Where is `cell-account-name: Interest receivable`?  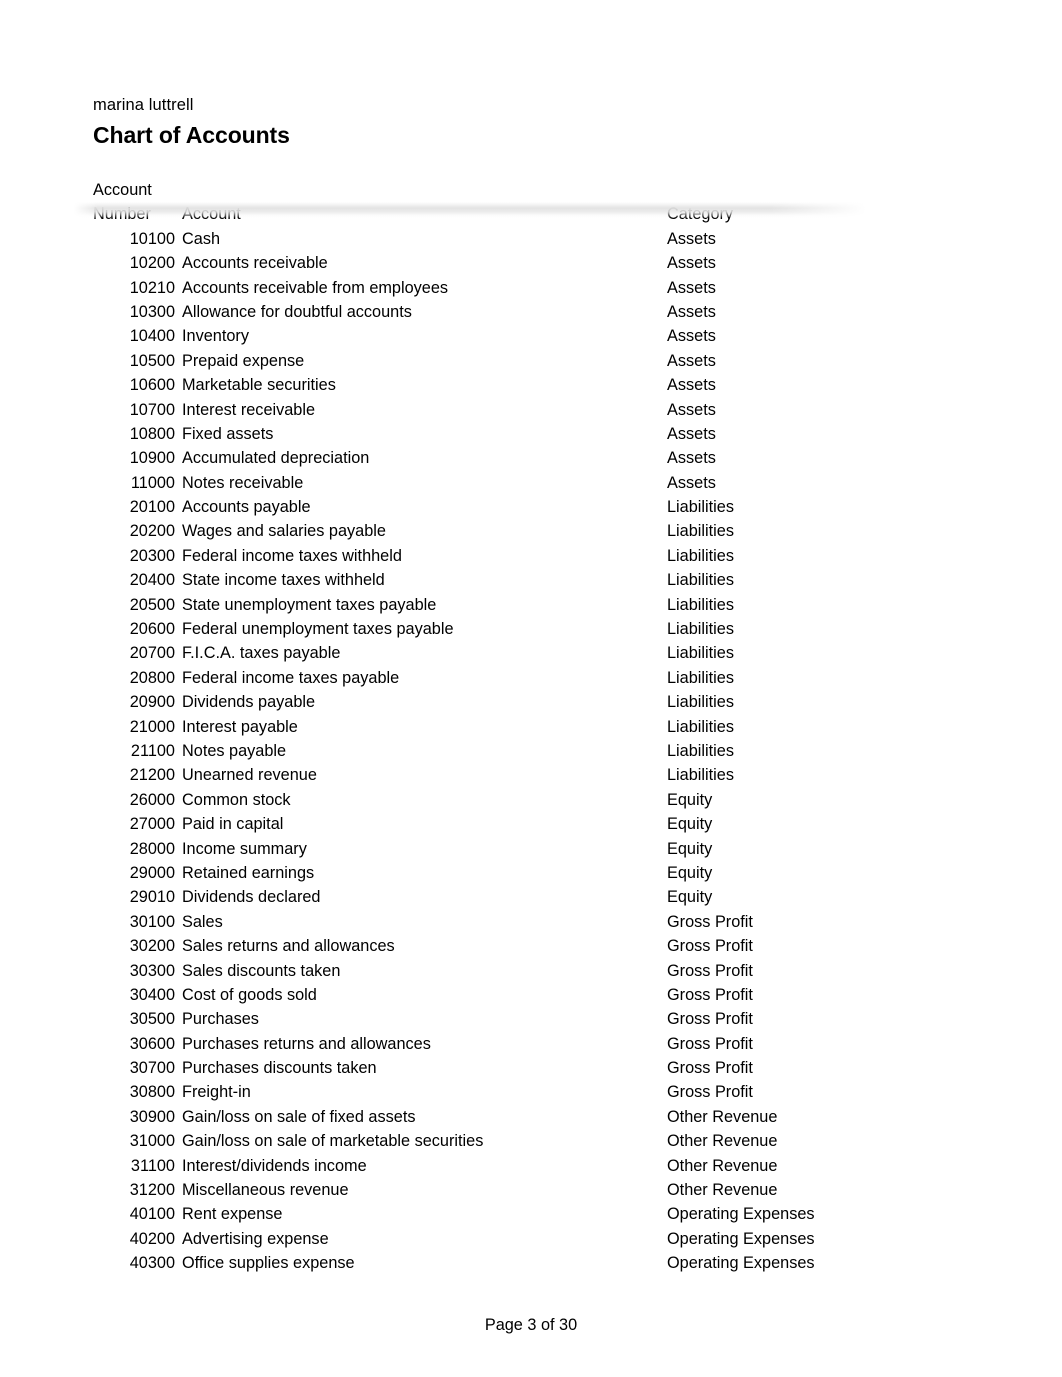 cell-account-name: Interest receivable is located at coordinates (249, 409).